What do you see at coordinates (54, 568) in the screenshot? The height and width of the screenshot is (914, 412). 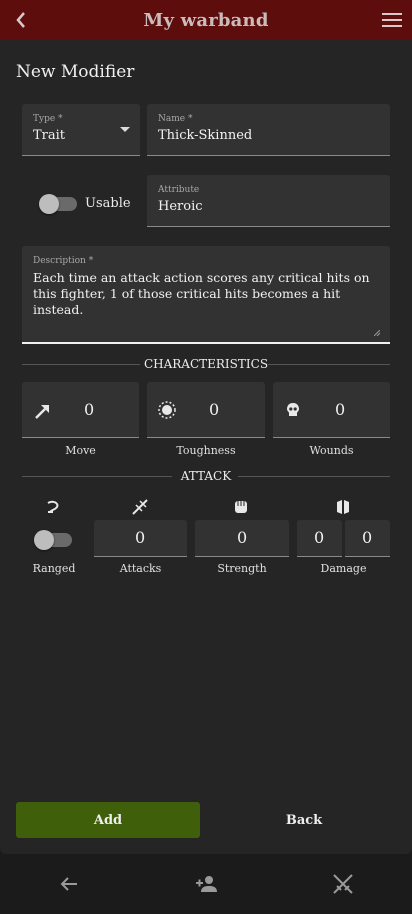 I see `ranged-caption: Ranged` at bounding box center [54, 568].